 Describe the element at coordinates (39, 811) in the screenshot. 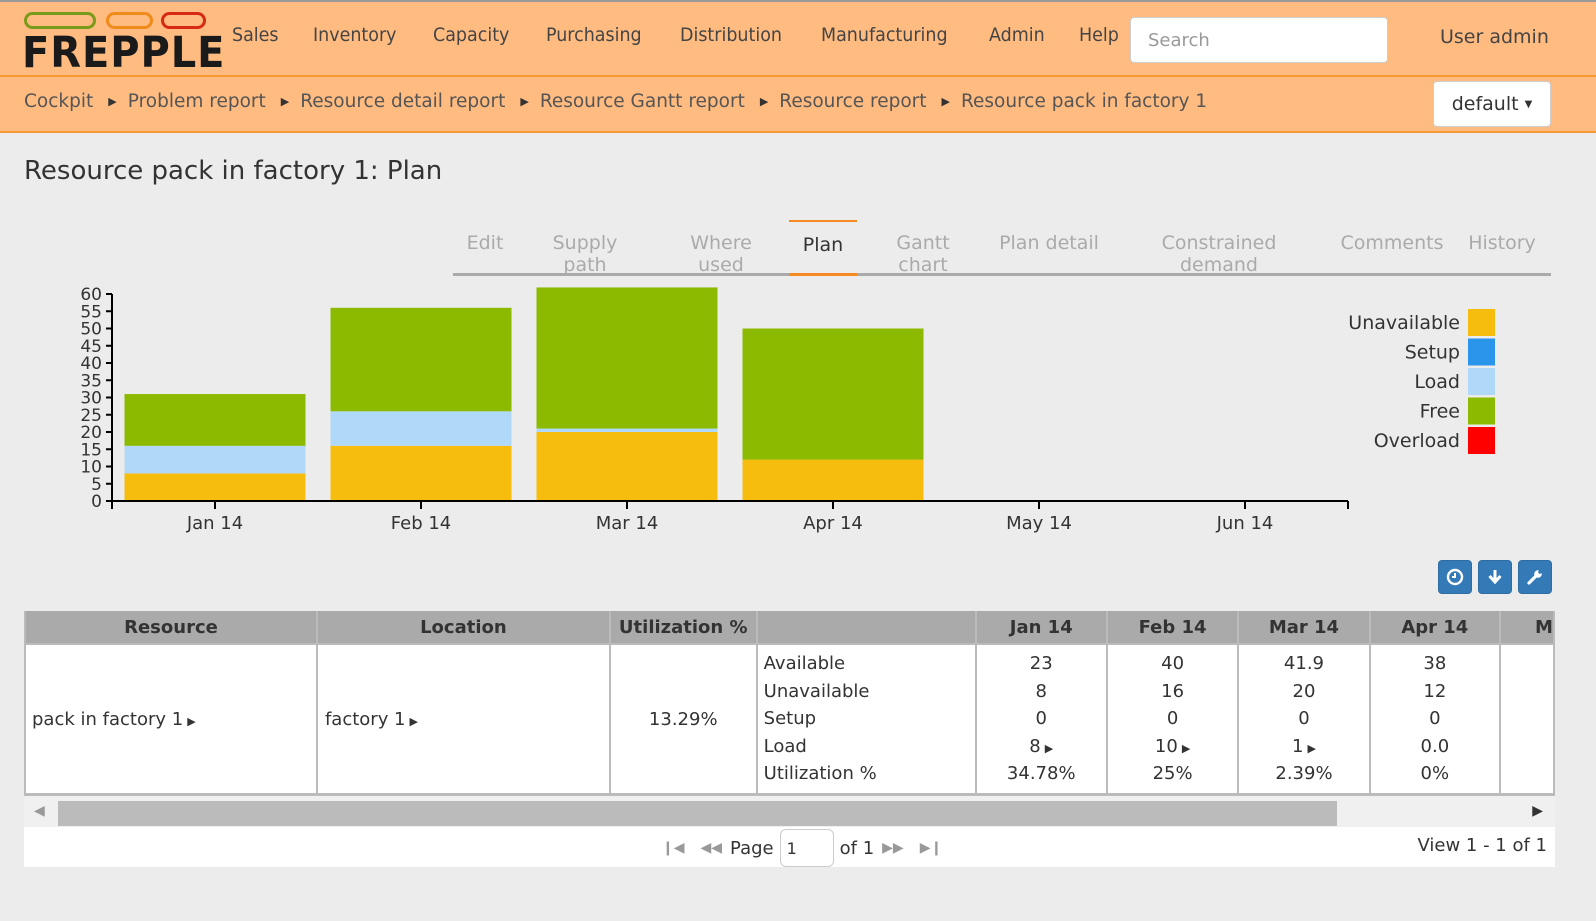

I see `scroll-left-icon: ◀` at that location.